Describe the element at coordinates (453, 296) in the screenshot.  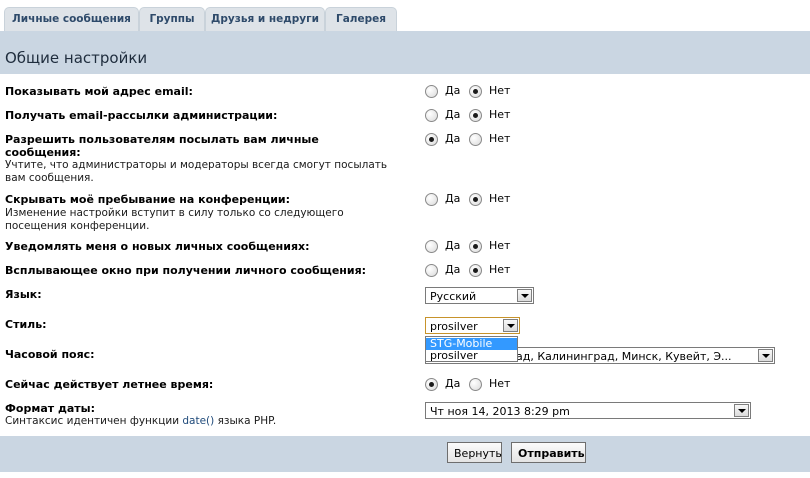
I see `language-select-value: Русский` at that location.